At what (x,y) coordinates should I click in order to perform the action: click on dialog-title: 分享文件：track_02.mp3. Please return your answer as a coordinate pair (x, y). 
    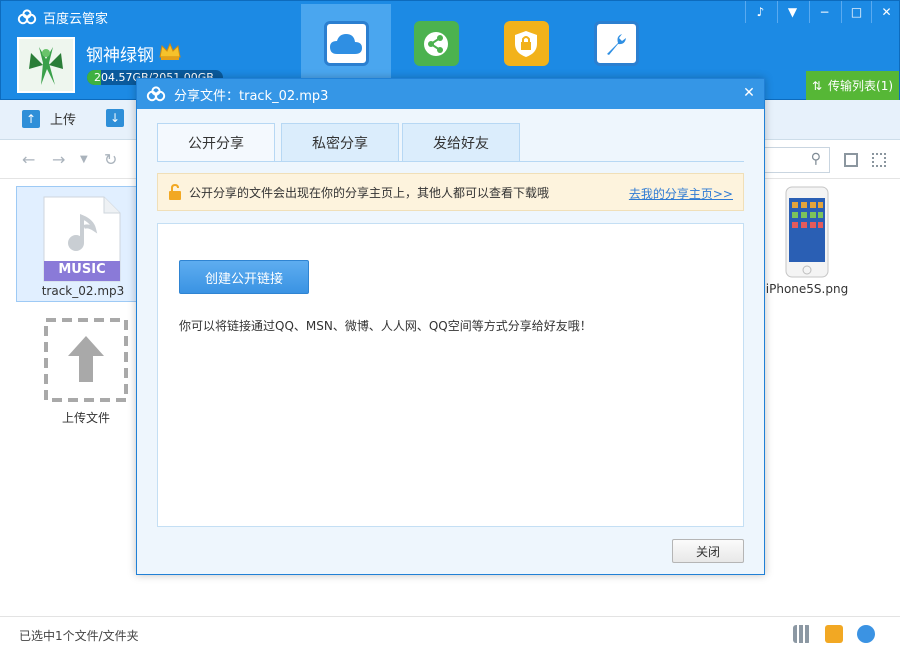
    Looking at the image, I should click on (251, 96).